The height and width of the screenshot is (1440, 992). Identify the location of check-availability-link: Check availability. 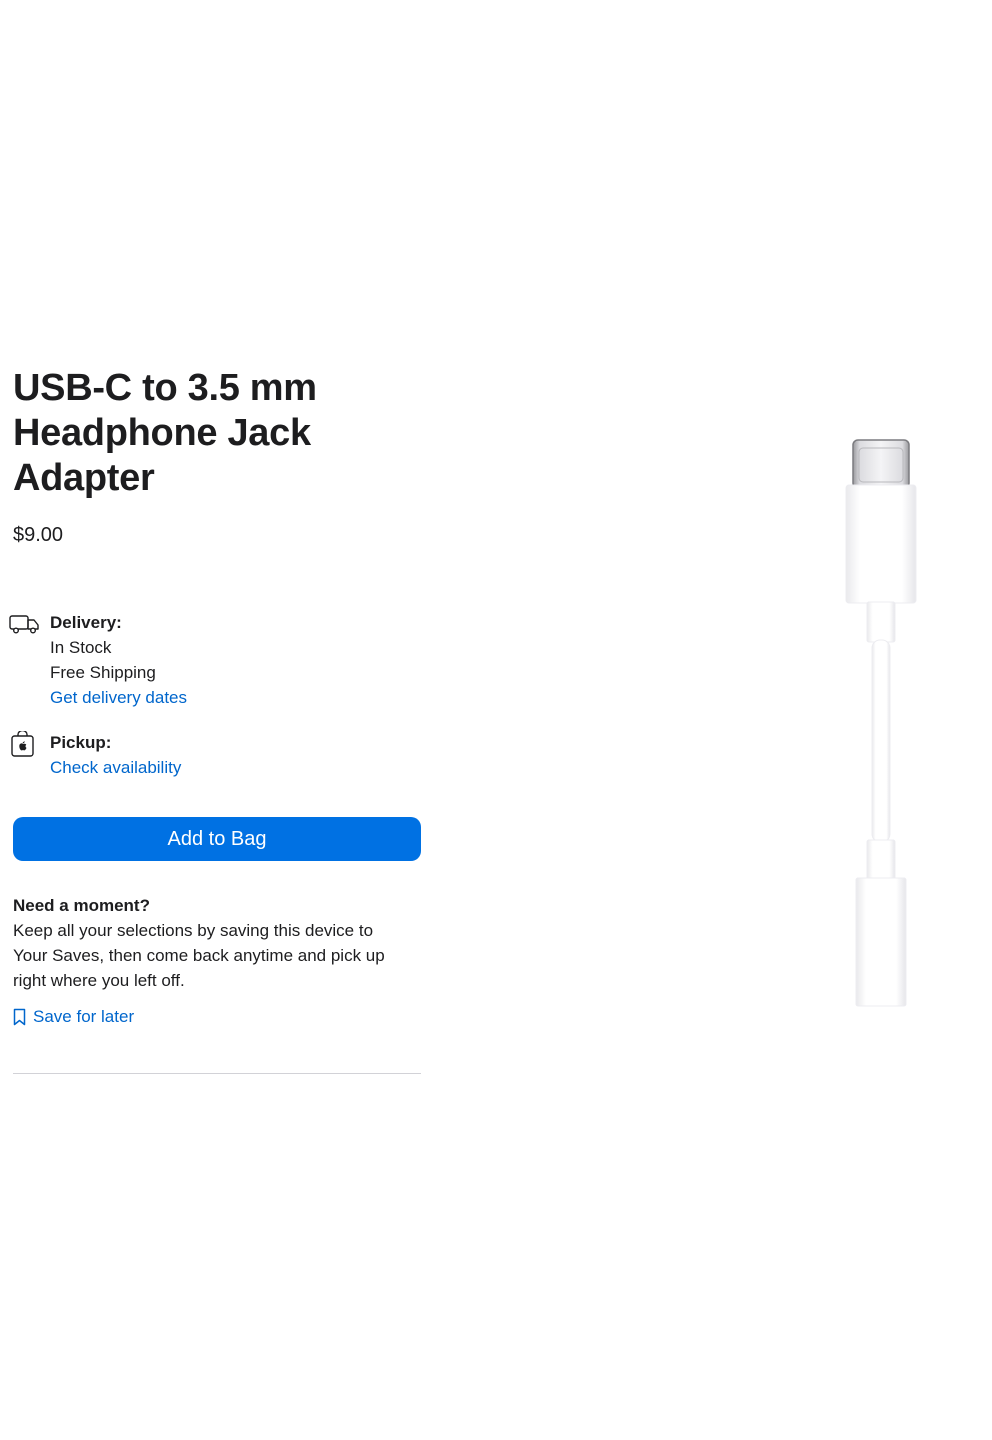
(235, 767).